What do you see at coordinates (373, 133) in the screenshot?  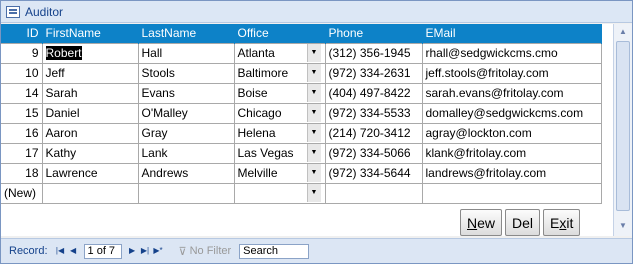 I see `cell-phone: (214) 720-3412` at bounding box center [373, 133].